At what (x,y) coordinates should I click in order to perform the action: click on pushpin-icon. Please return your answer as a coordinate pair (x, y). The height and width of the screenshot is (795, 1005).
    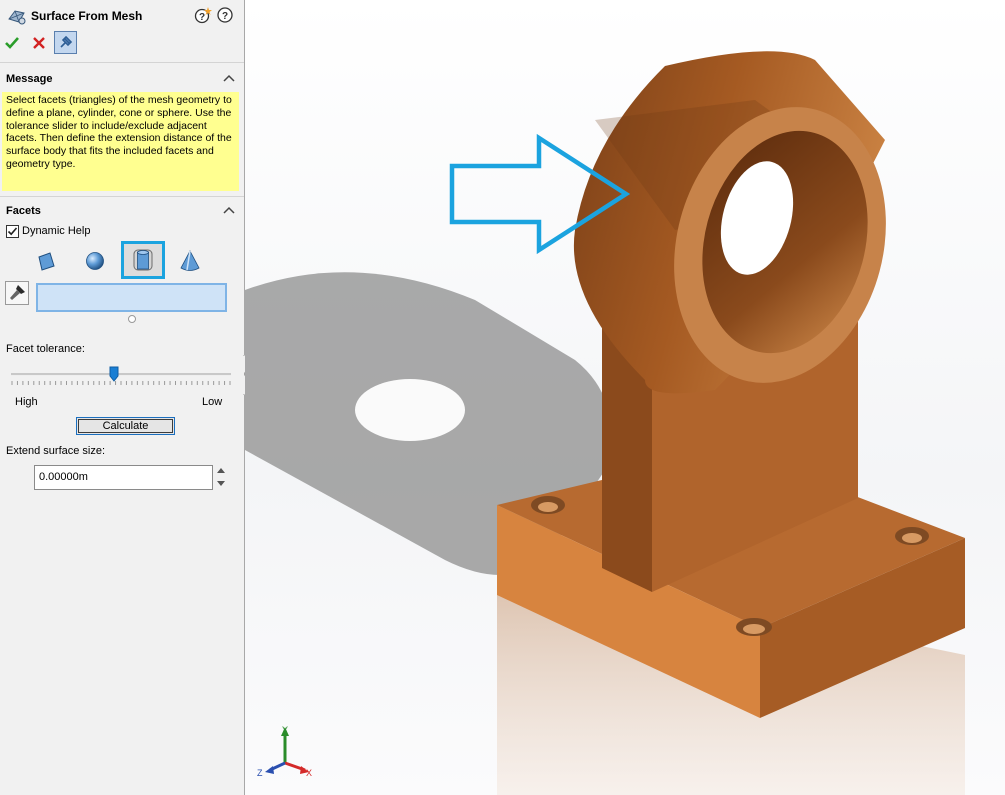
    Looking at the image, I should click on (66, 41).